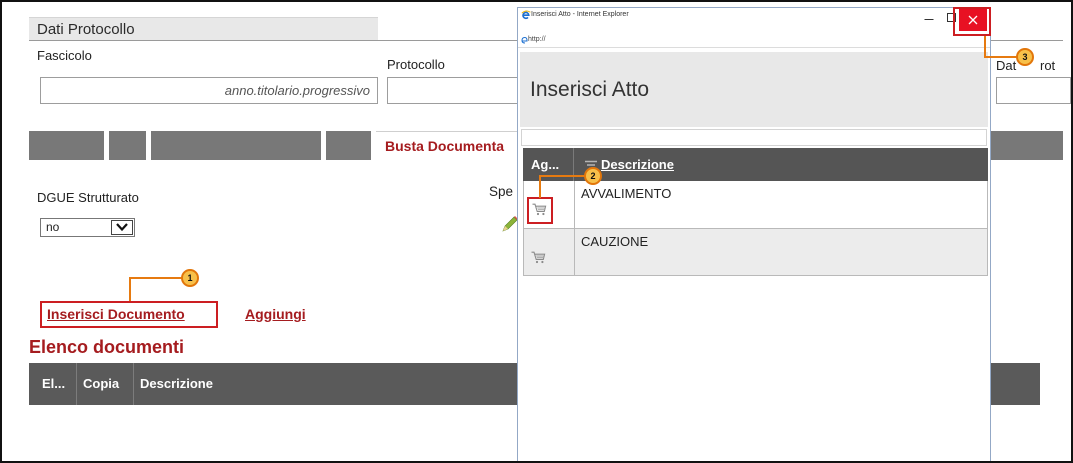  I want to click on dgue-selected-value: no, so click(53, 227).